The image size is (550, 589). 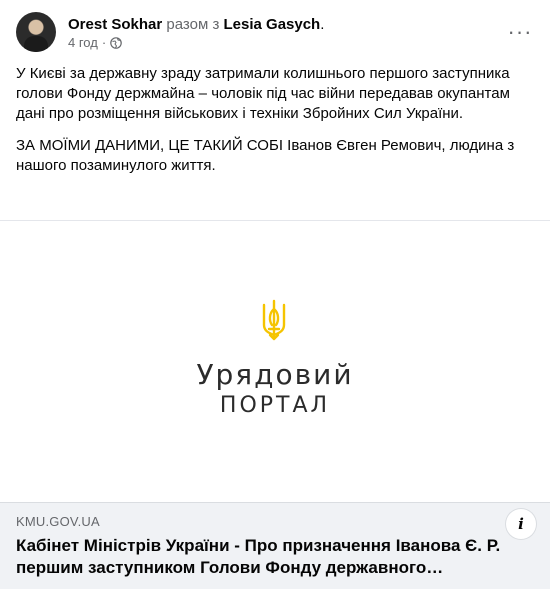 What do you see at coordinates (322, 24) in the screenshot?
I see `tagged-suffix: .` at bounding box center [322, 24].